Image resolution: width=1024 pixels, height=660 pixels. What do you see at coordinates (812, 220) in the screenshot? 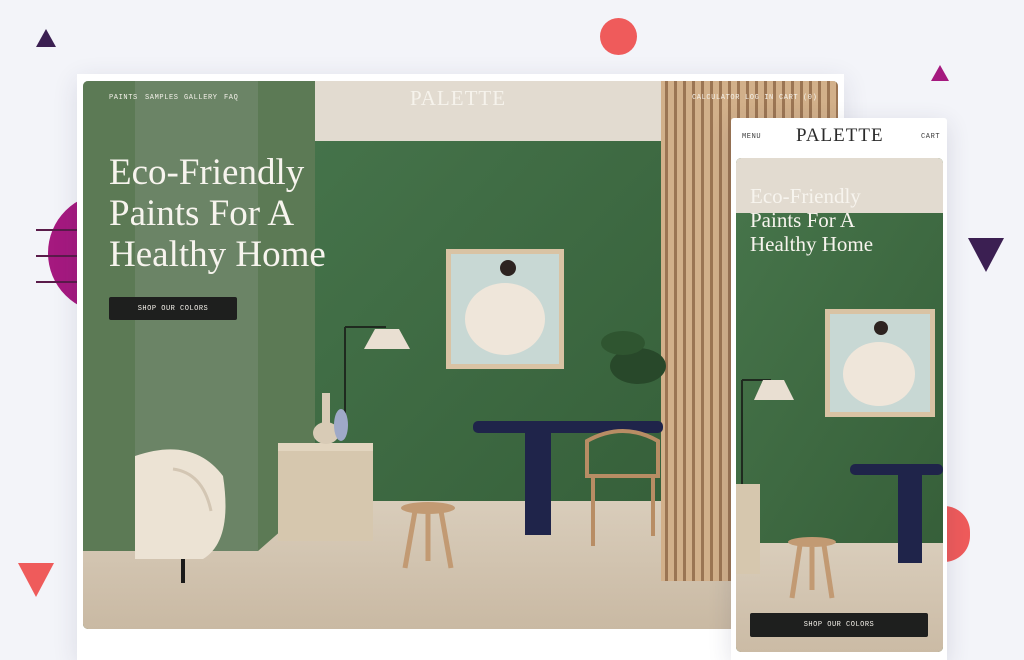
I see `mobile-hero-headline: Eco-Friendly Paints For A Healthy Home` at bounding box center [812, 220].